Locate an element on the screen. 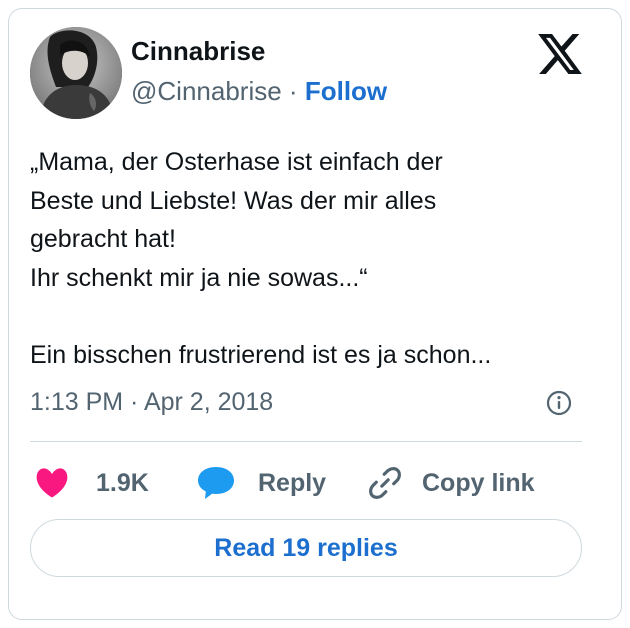 The image size is (630, 628). tweet-timestamp: 1:13 PM · Apr 2, 2018 is located at coordinates (151, 402).